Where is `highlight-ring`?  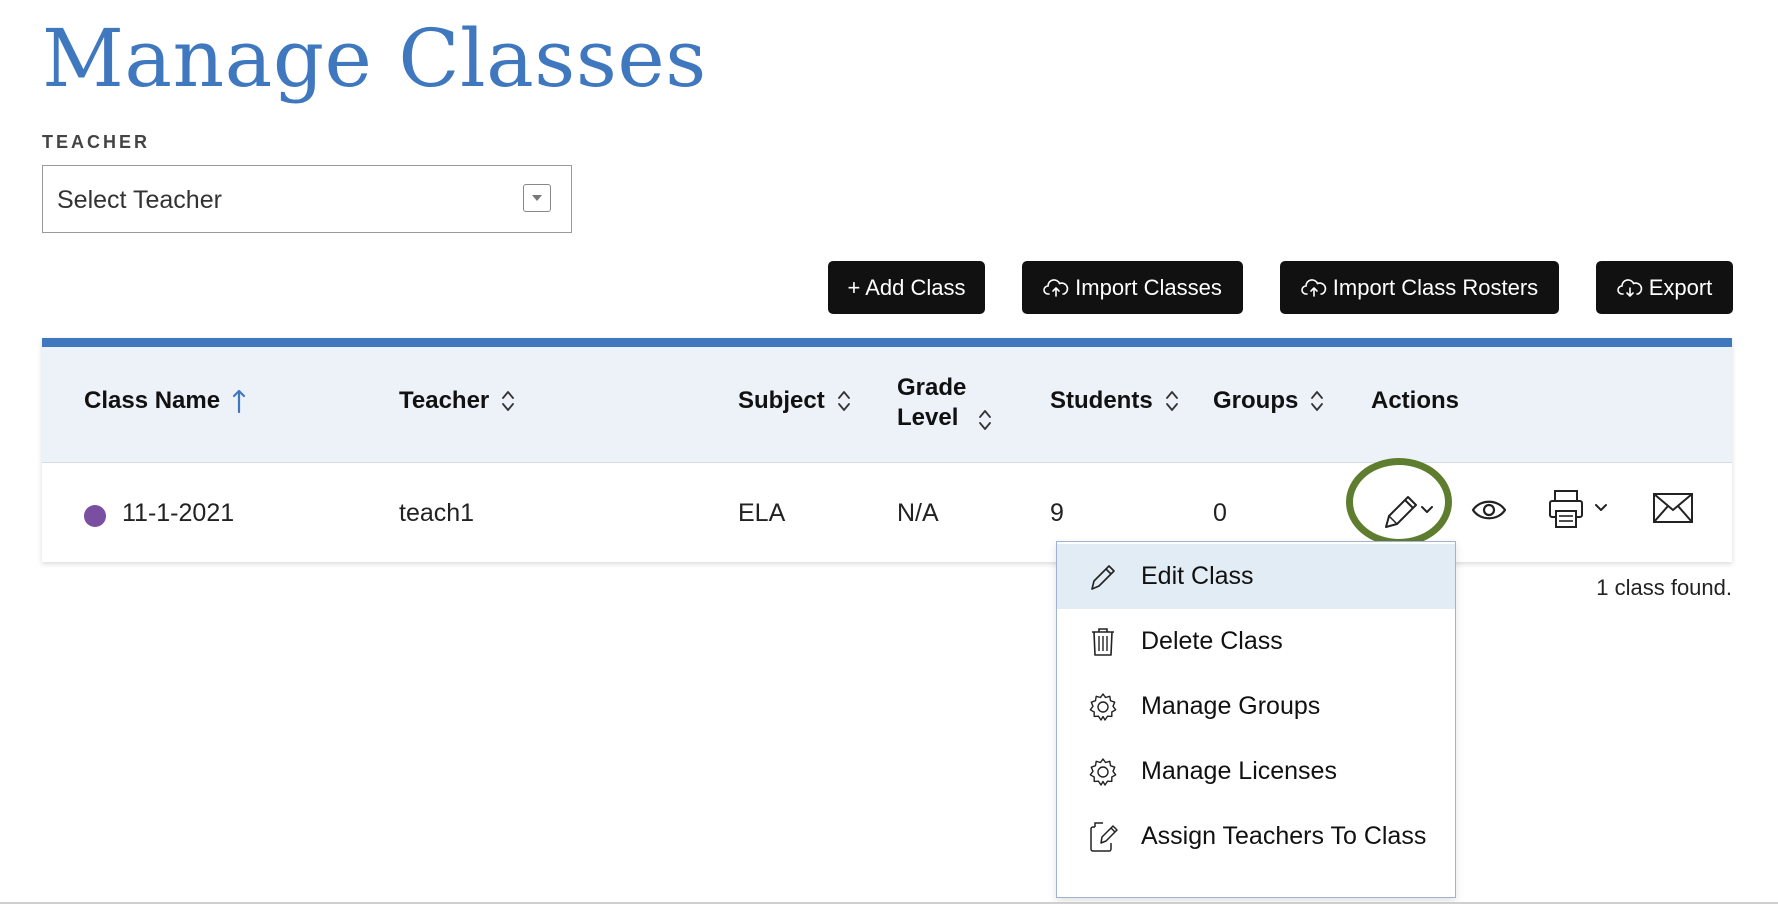
highlight-ring is located at coordinates (1399, 502).